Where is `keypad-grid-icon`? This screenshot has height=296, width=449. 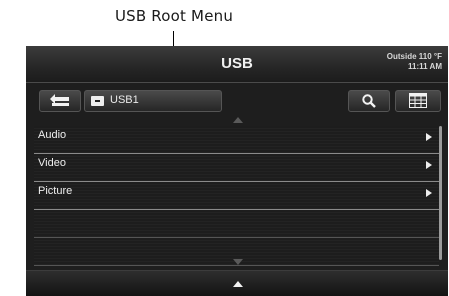 keypad-grid-icon is located at coordinates (418, 100).